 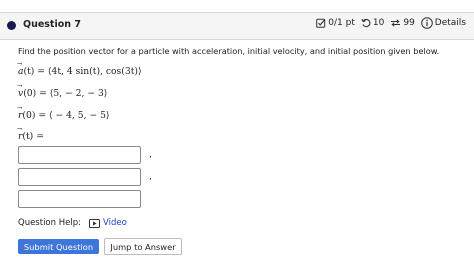 What do you see at coordinates (242, 112) in the screenshot?
I see `position-equation: r(0) = ⟨ − 4, 5, − 5⟩` at bounding box center [242, 112].